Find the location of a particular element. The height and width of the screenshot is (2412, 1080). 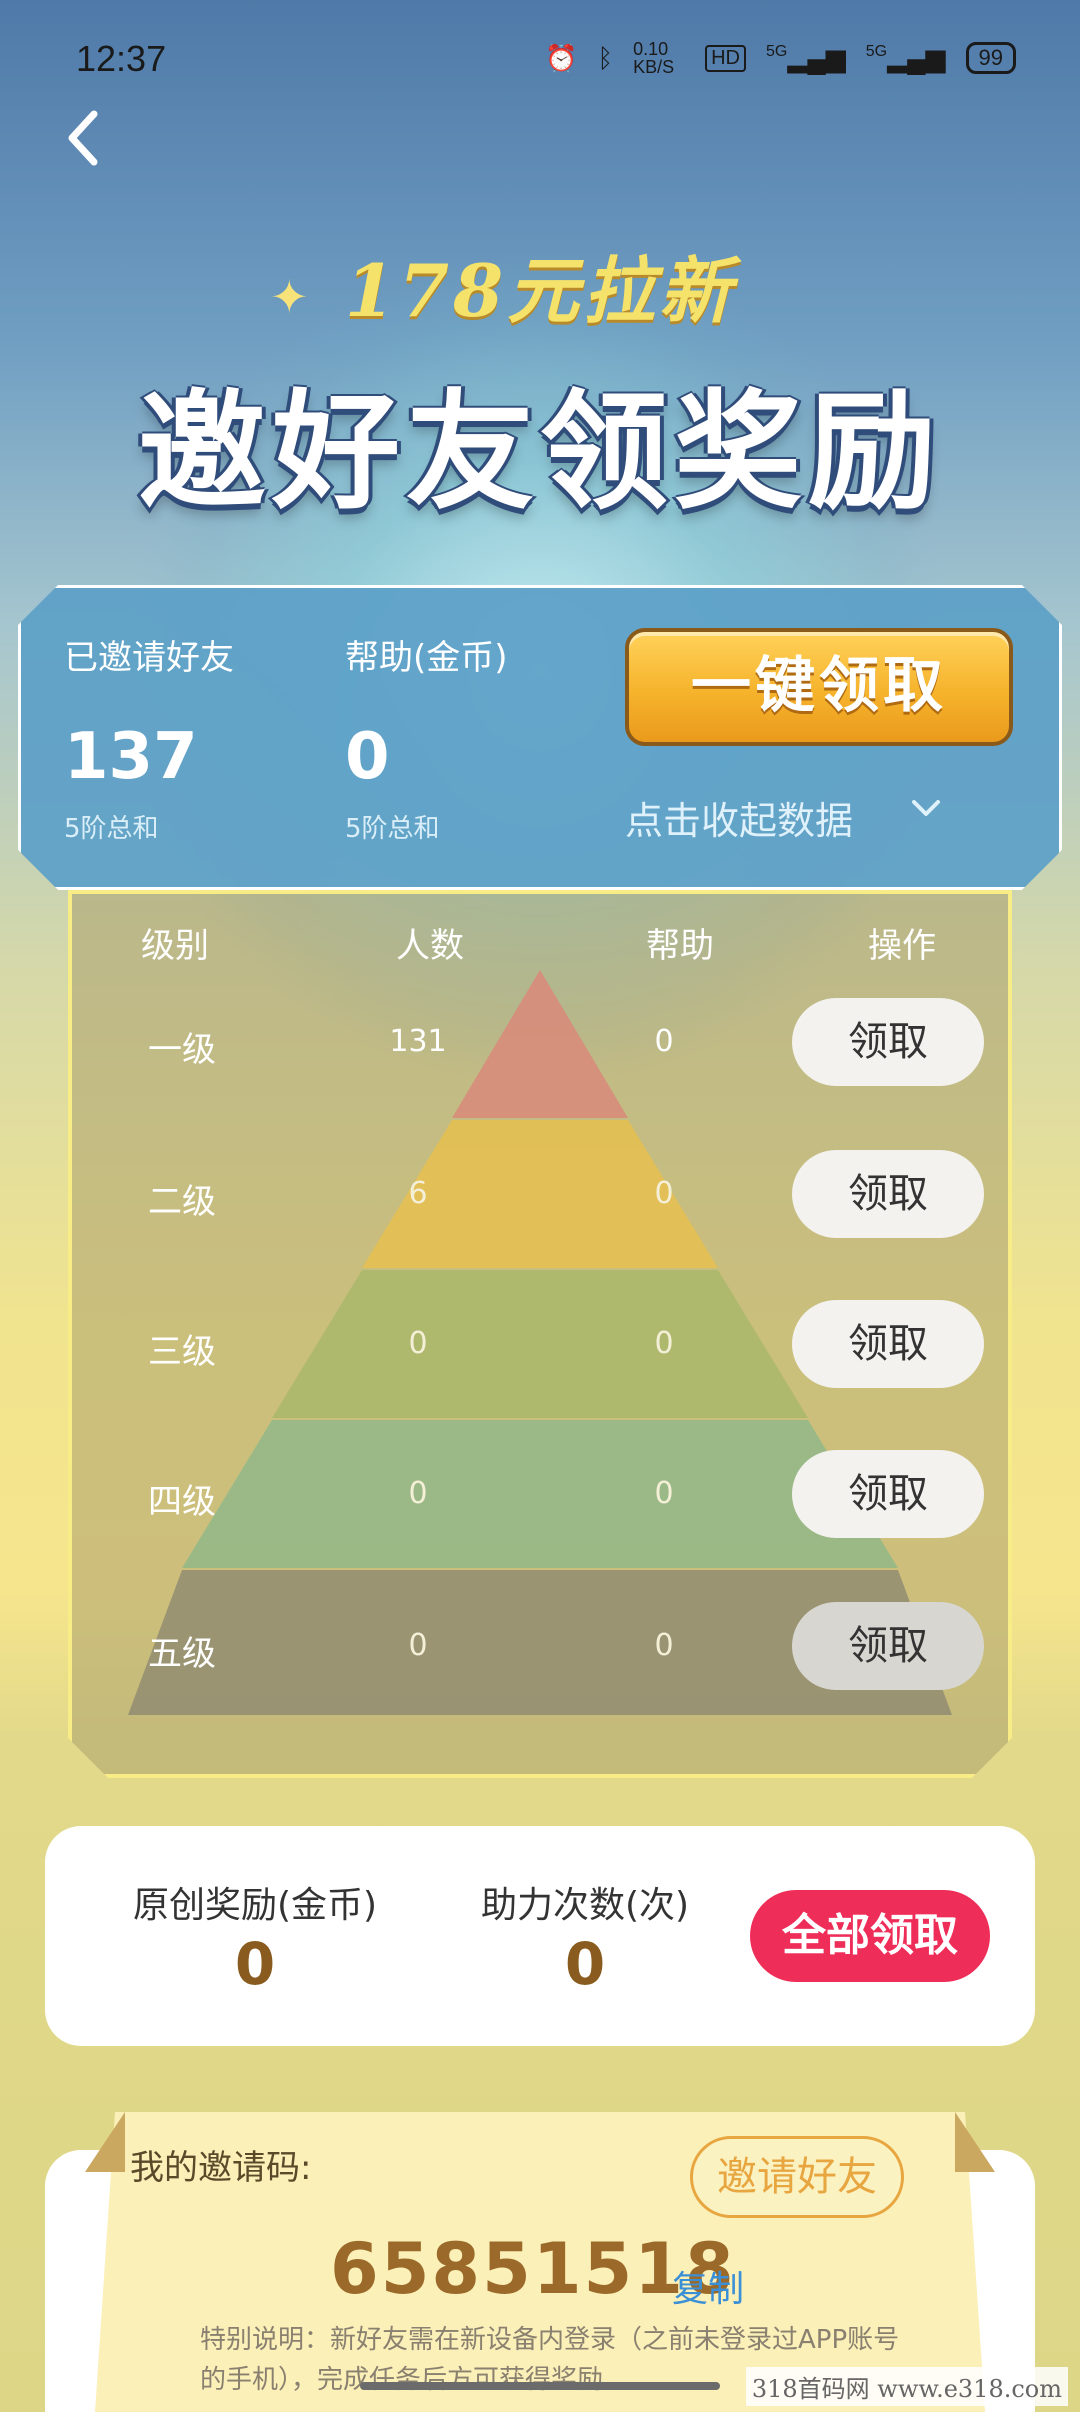

alarm-icon: ⏰ is located at coordinates (561, 57).